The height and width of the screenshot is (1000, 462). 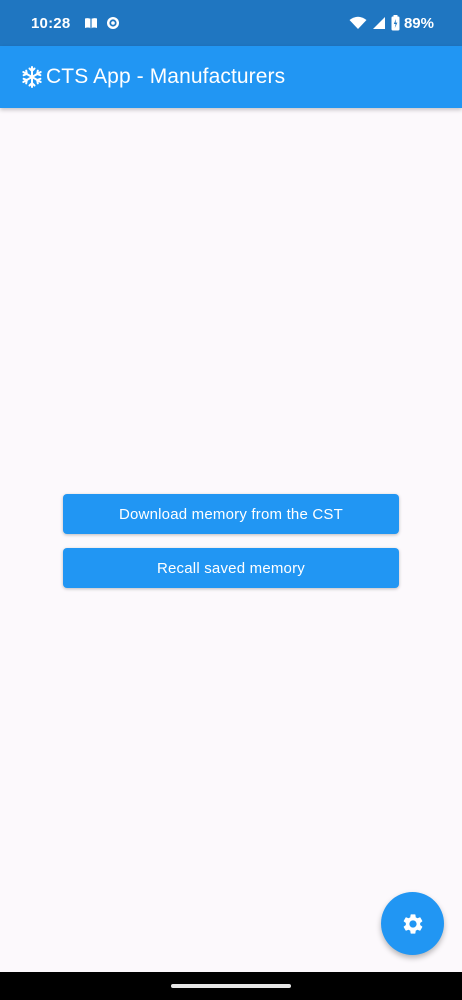 I want to click on settings-icon, so click(x=412, y=923).